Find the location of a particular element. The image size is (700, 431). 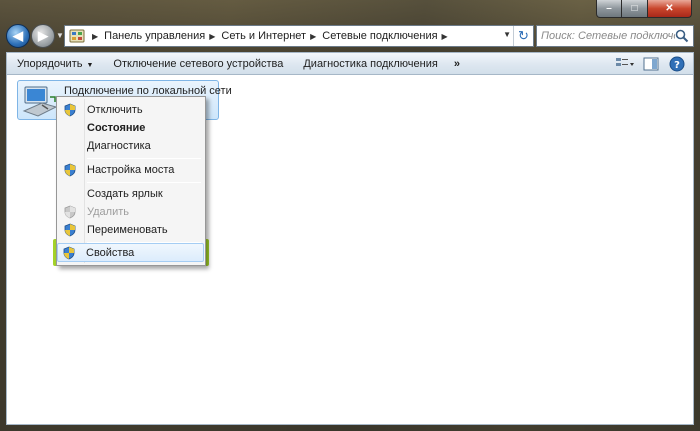

refresh-icon: ↻ is located at coordinates (523, 35).